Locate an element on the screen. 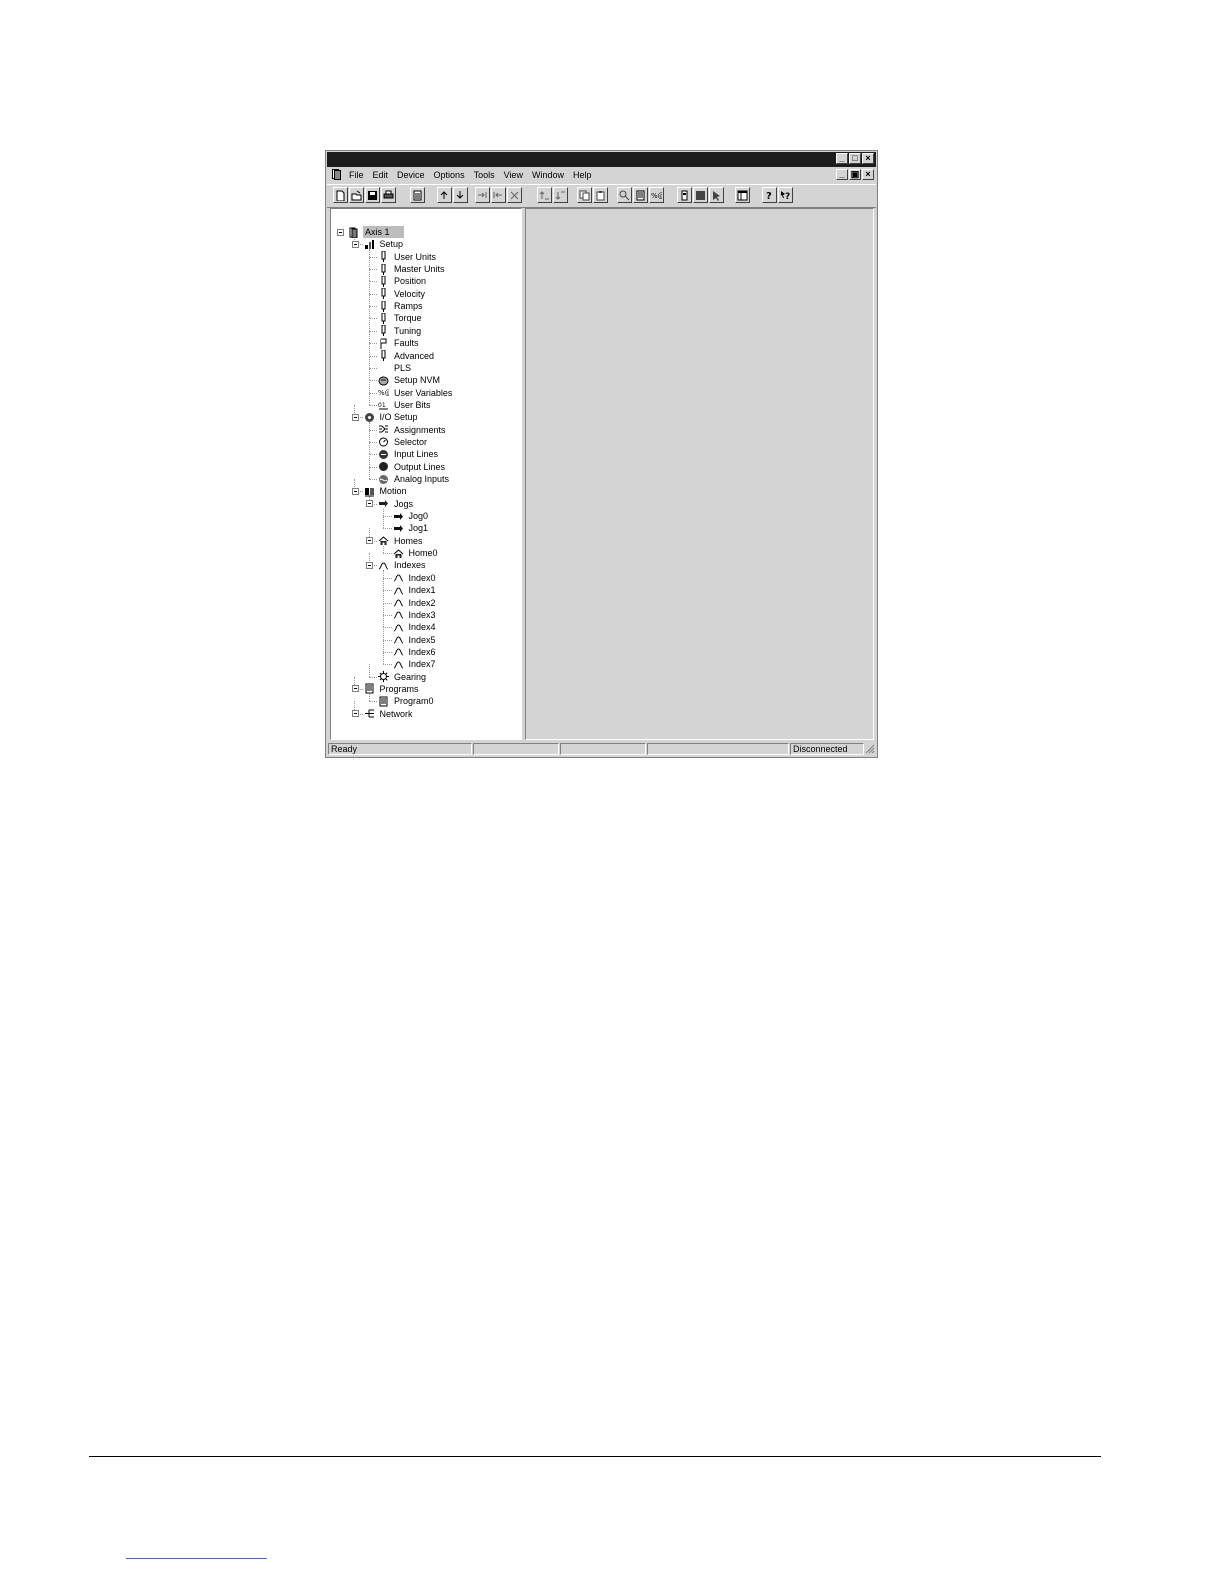 The height and width of the screenshot is (1584, 1224). tree-item-pls: PLS is located at coordinates (395, 368).